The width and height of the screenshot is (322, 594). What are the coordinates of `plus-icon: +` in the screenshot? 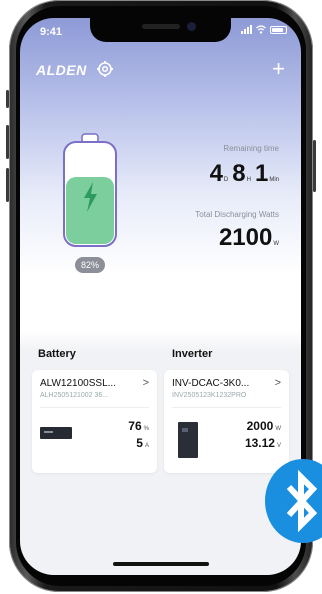 It's located at (278, 69).